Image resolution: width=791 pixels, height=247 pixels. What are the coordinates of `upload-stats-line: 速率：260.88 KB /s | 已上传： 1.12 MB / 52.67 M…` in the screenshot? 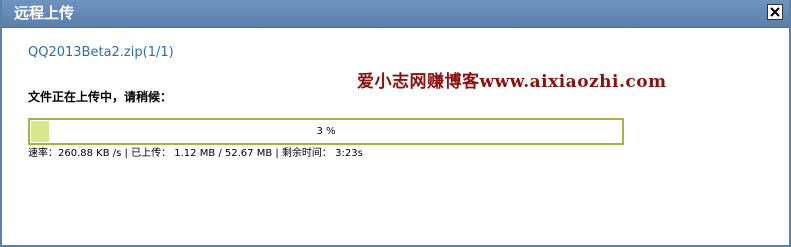 It's located at (195, 153).